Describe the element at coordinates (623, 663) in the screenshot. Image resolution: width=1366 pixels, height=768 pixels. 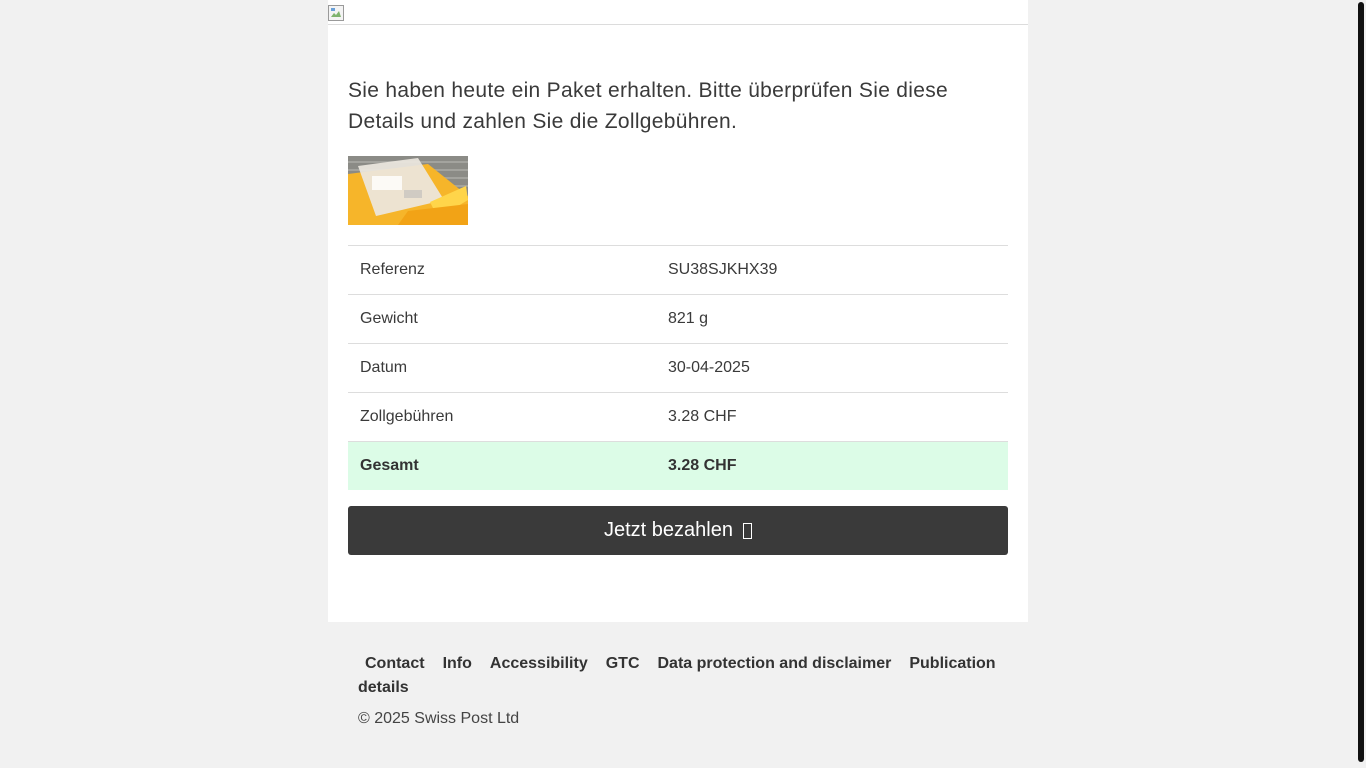
I see `footer-link-gtc: GTC` at that location.